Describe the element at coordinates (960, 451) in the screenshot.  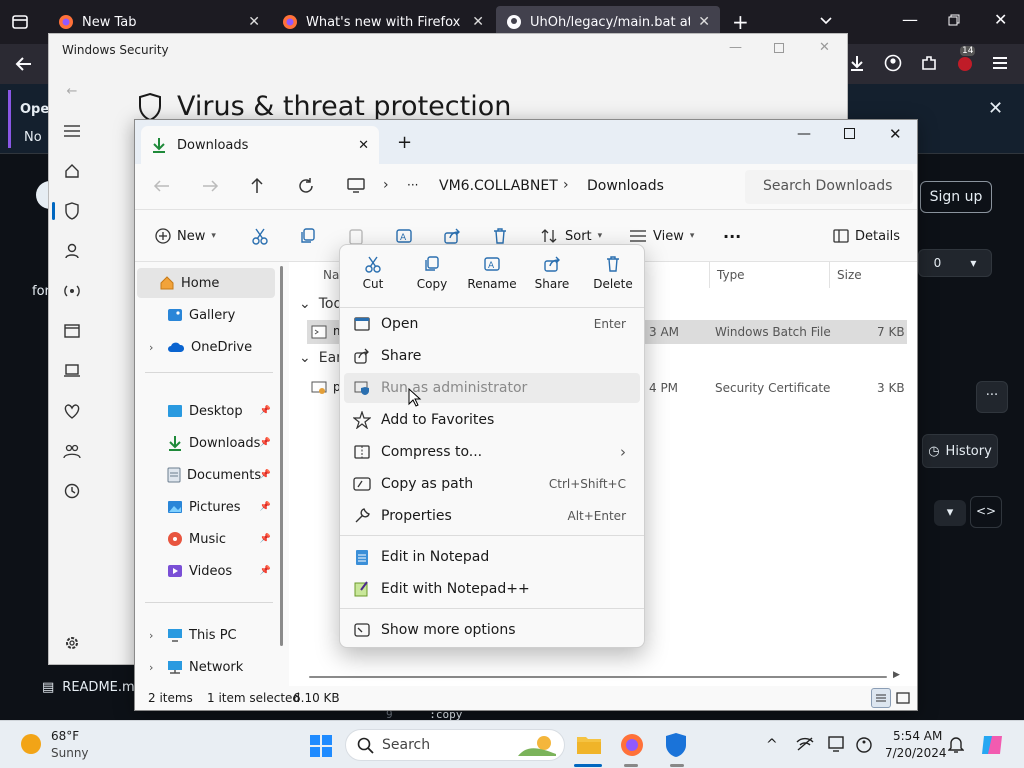
I see `history-button: ◷ History` at that location.